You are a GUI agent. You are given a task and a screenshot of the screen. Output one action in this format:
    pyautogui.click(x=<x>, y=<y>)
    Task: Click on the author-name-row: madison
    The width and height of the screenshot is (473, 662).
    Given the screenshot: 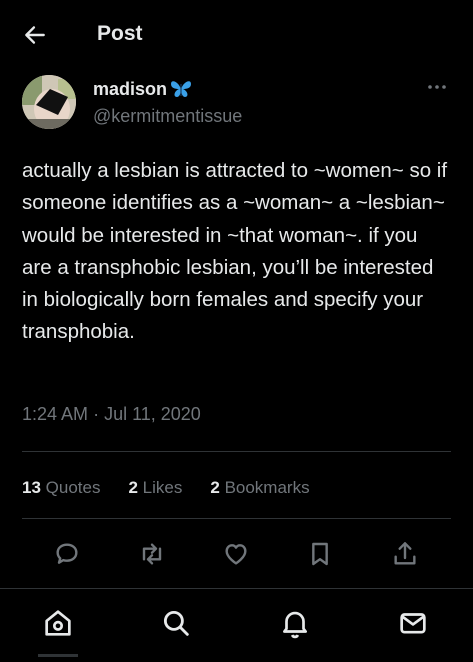 What is the action you would take?
    pyautogui.click(x=143, y=89)
    